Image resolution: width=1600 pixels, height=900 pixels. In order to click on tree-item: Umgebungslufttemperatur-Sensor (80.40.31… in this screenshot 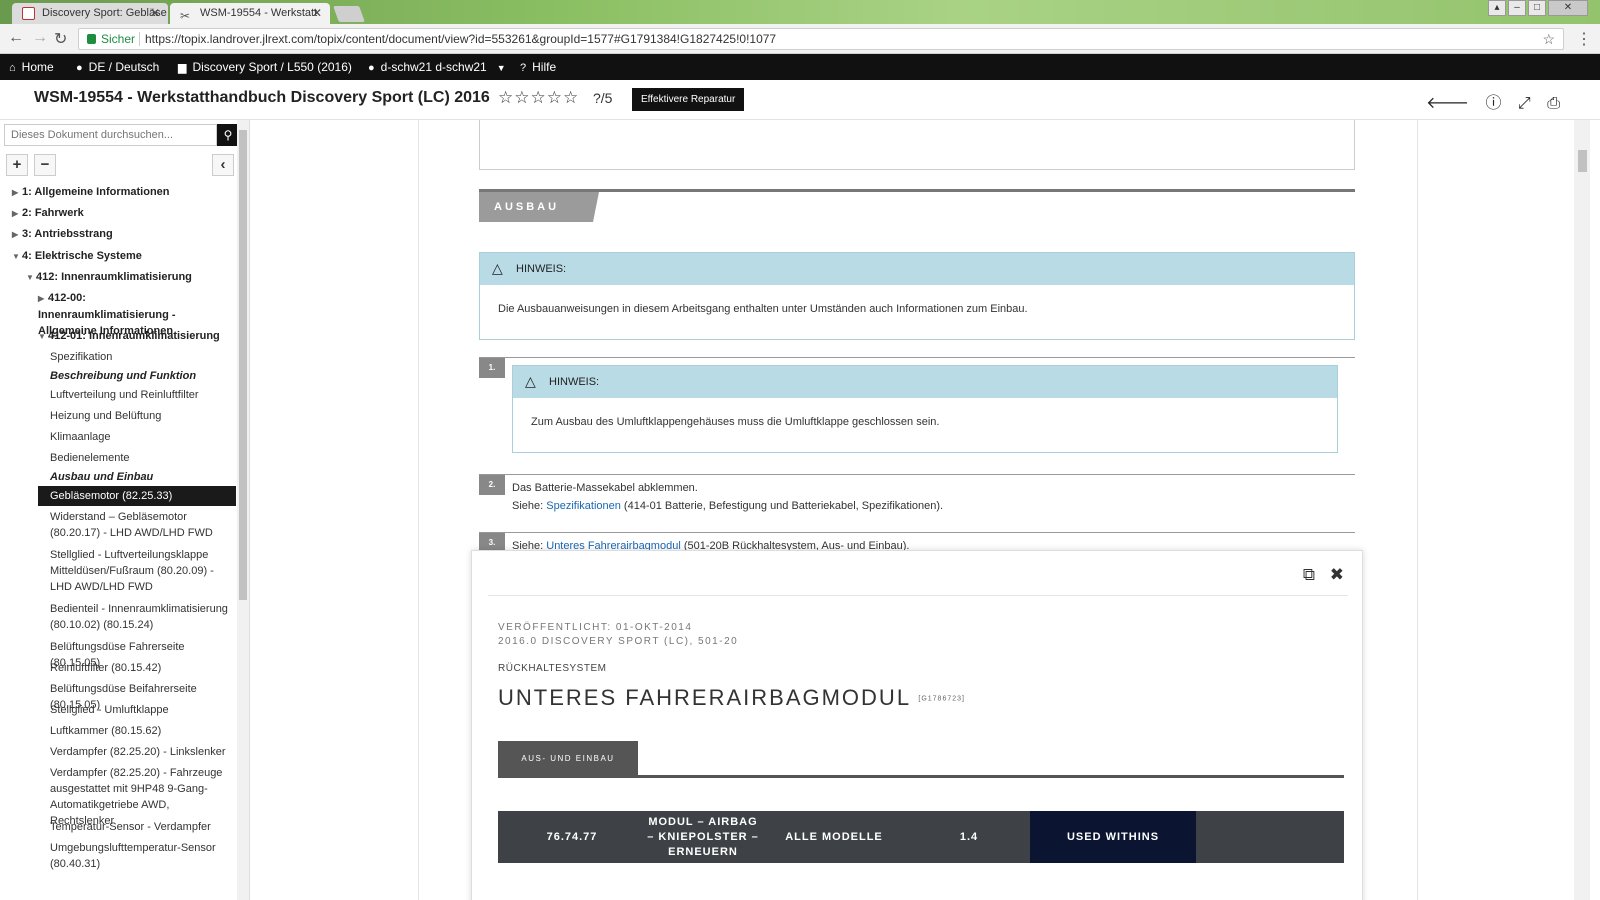, I will do `click(140, 856)`.